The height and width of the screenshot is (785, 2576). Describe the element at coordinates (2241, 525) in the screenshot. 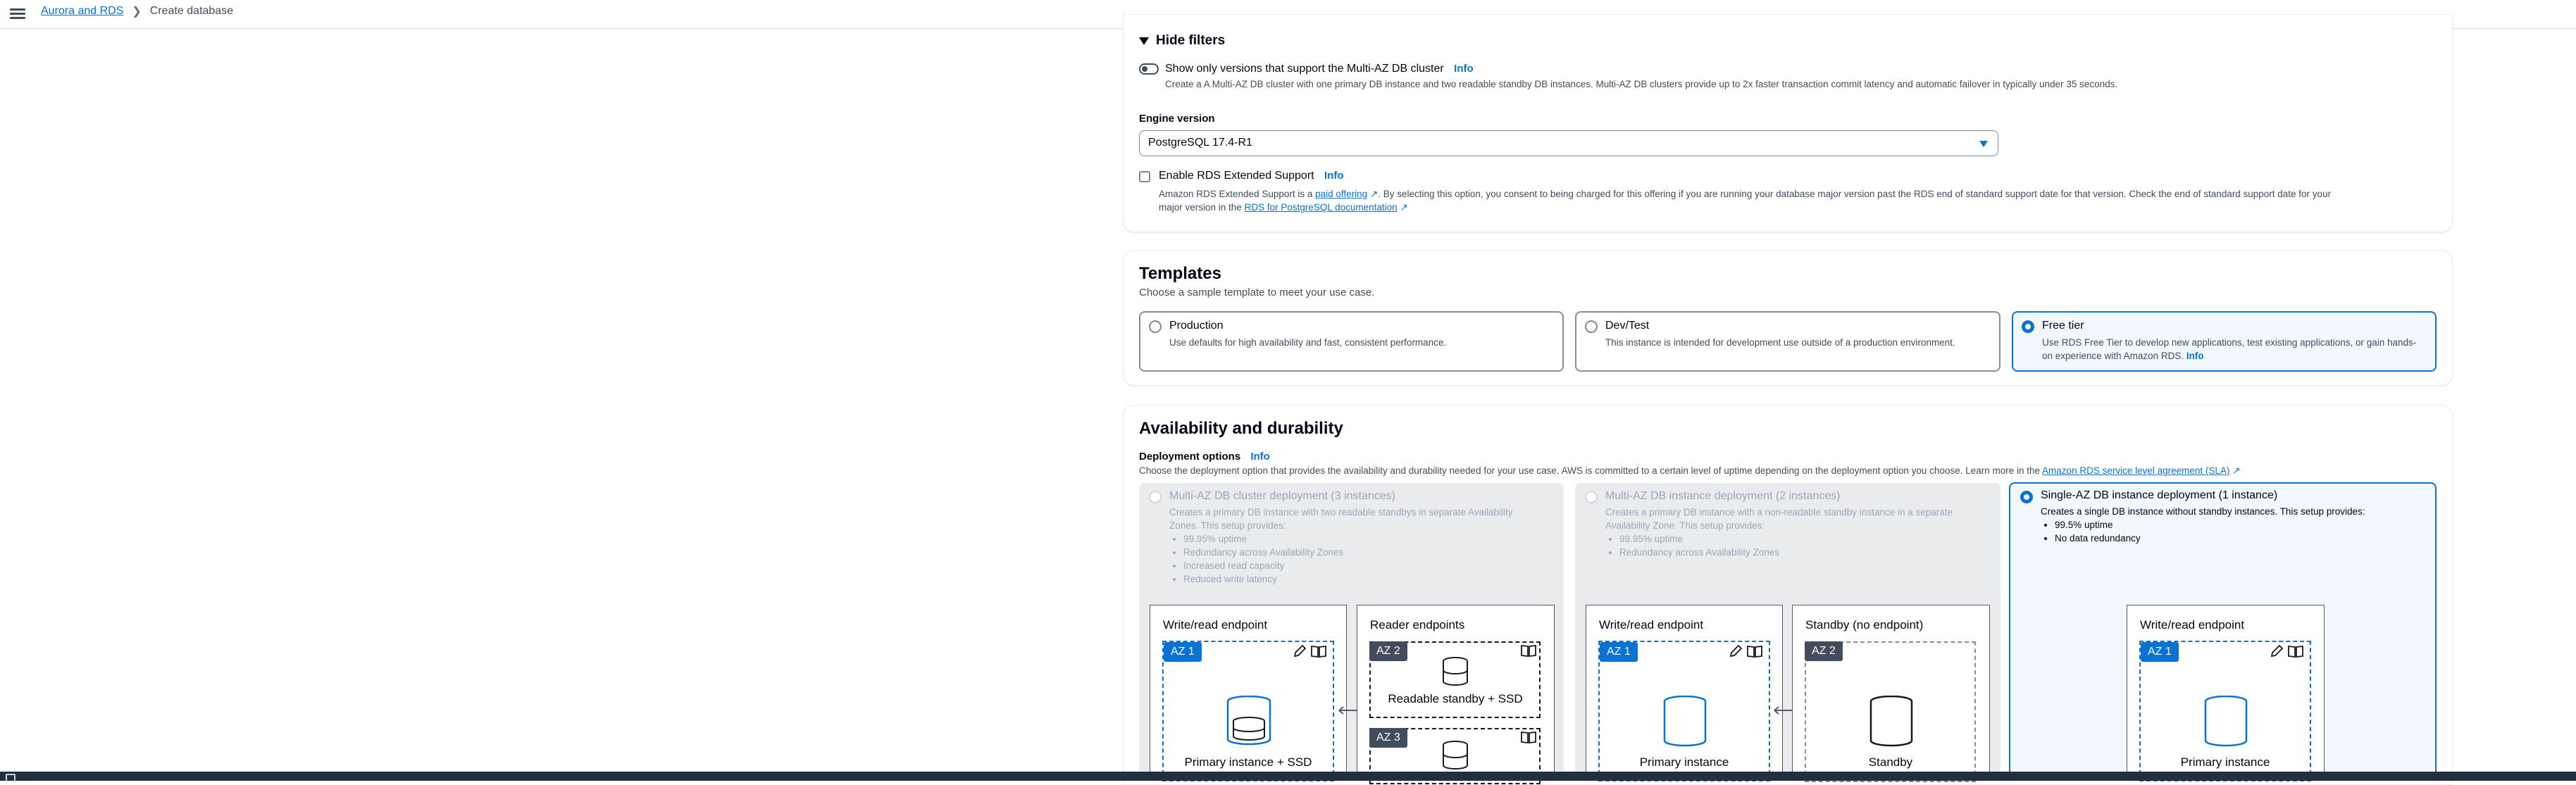

I see `bullet: 99.5% uptime` at that location.